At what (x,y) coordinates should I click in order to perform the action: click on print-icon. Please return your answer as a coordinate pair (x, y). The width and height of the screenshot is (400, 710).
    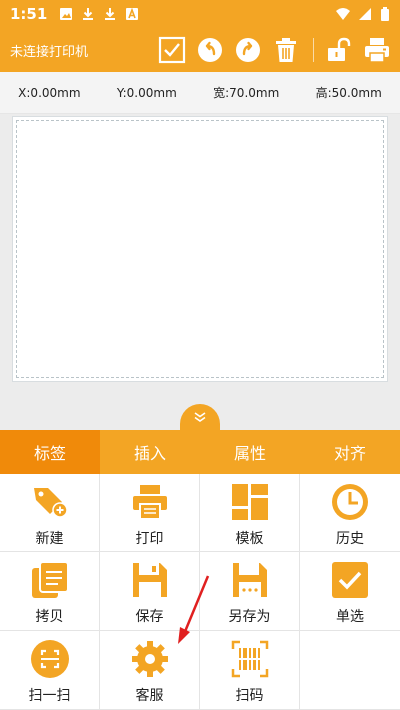
    Looking at the image, I should click on (150, 502).